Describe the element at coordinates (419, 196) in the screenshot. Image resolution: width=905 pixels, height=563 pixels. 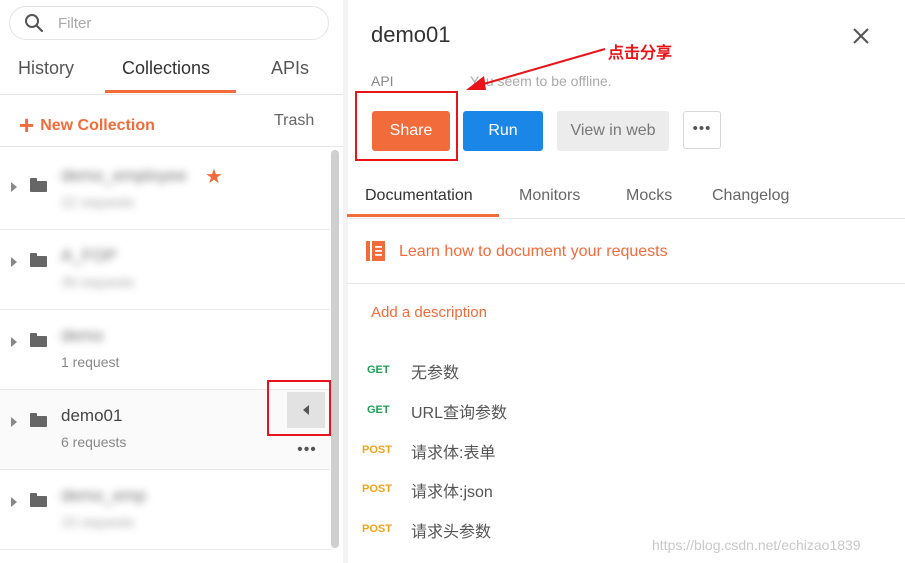
I see `tab-documentation: Documentation` at that location.